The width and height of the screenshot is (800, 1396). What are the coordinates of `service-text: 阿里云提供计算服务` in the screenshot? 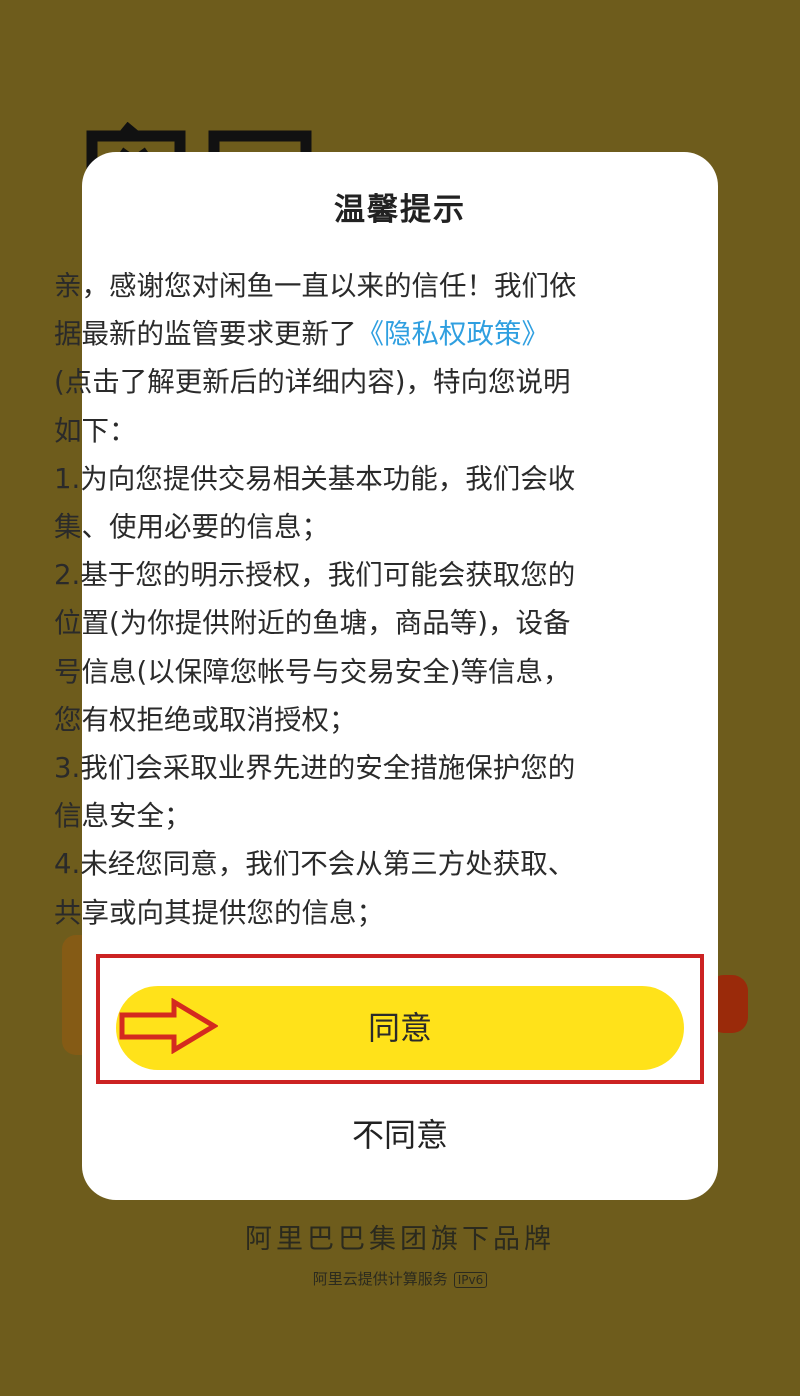 It's located at (380, 1279).